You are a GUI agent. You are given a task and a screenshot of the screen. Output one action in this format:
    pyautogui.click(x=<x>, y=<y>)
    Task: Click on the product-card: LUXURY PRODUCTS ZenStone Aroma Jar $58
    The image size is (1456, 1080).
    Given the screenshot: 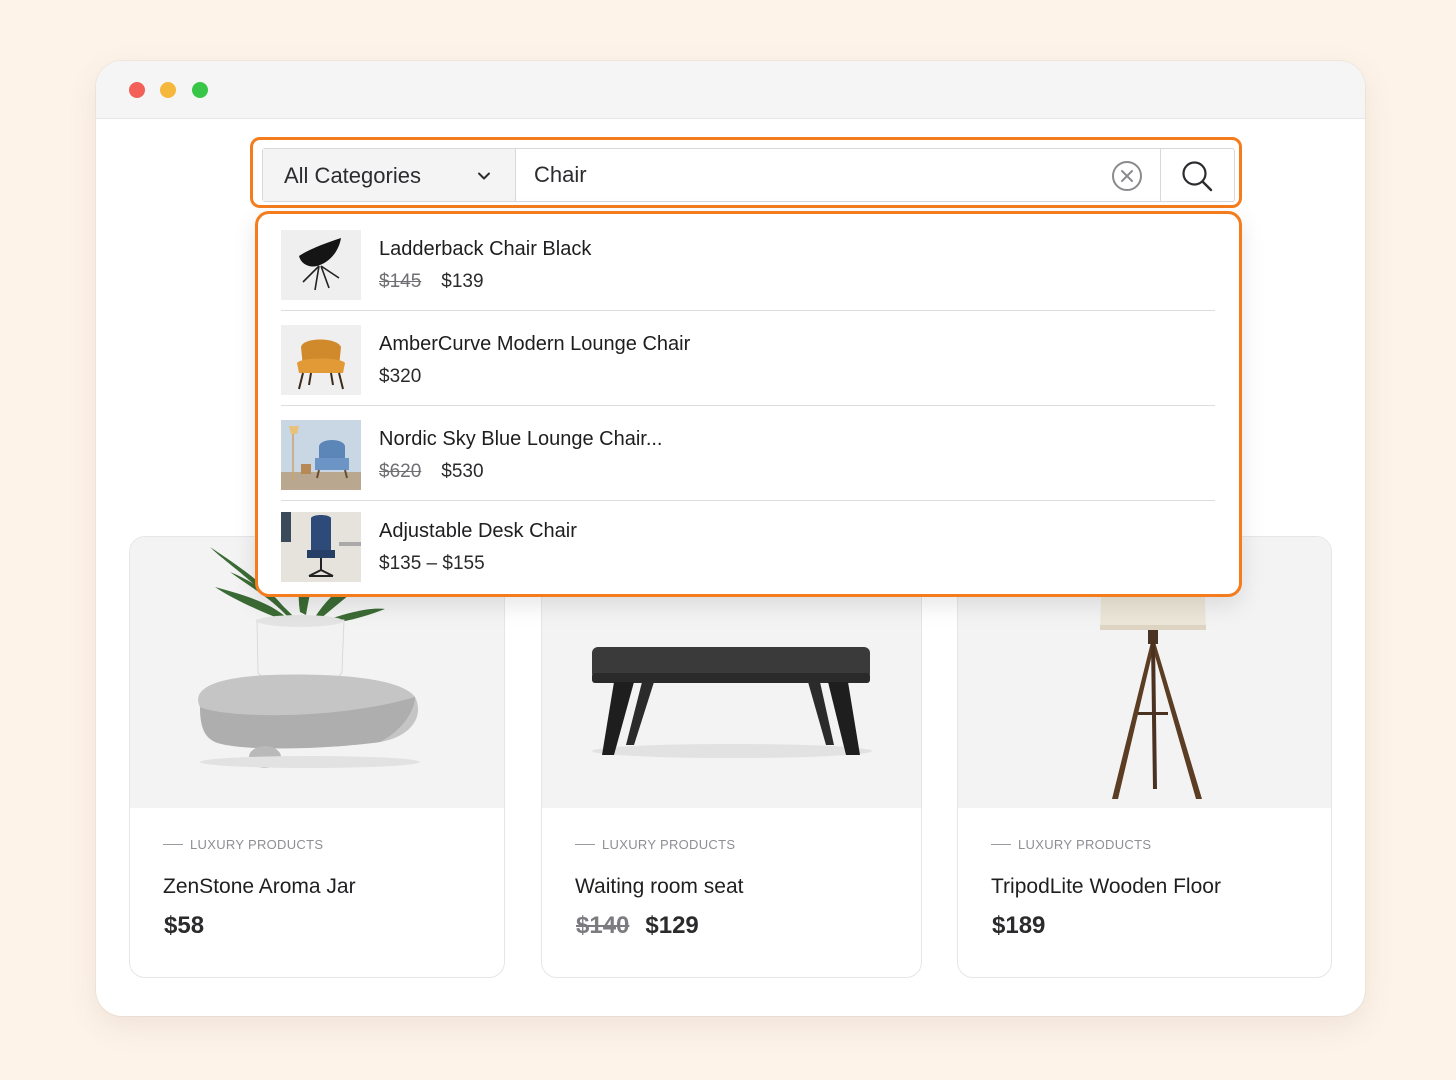 What is the action you would take?
    pyautogui.click(x=317, y=757)
    